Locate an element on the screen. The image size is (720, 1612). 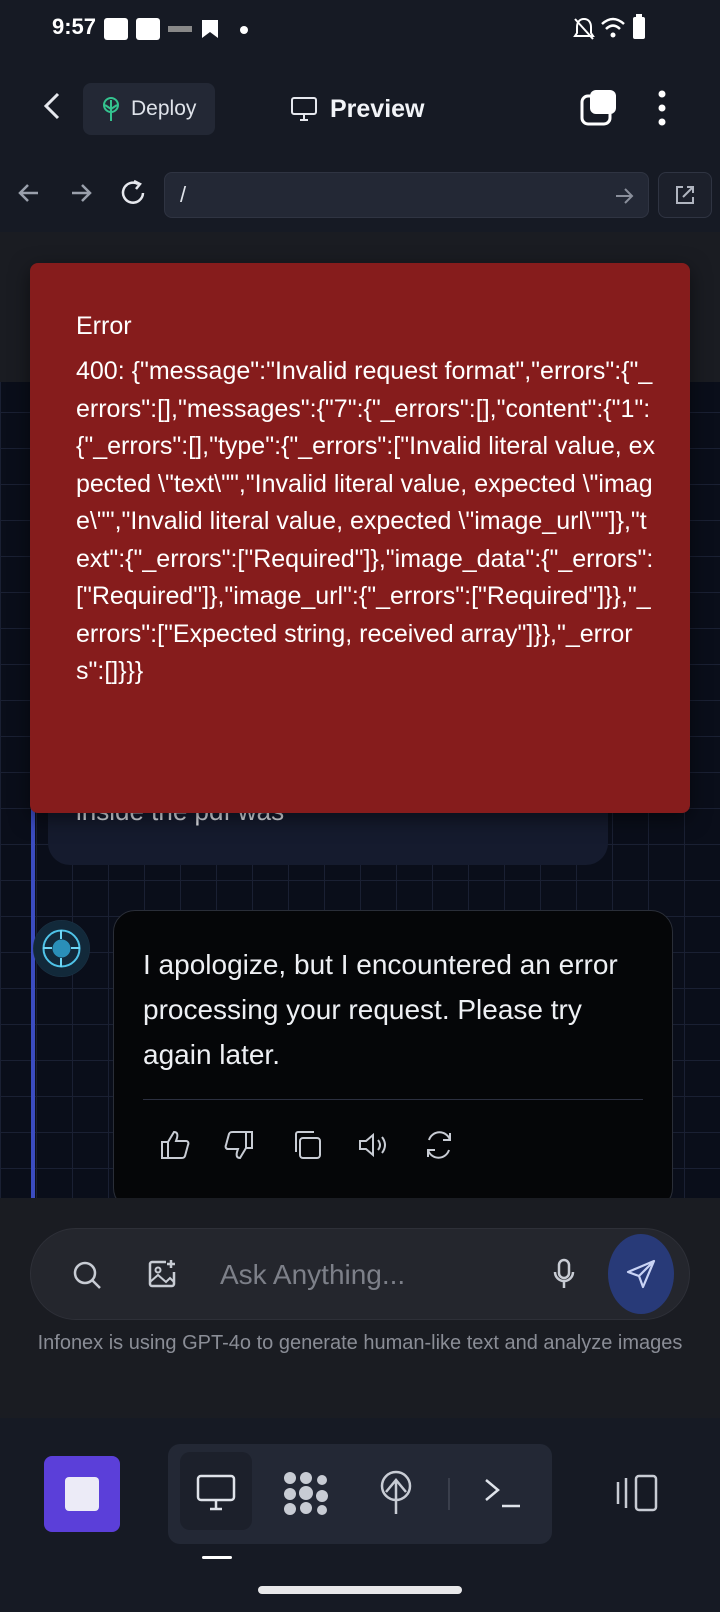
stop-button is located at coordinates (82, 1494).